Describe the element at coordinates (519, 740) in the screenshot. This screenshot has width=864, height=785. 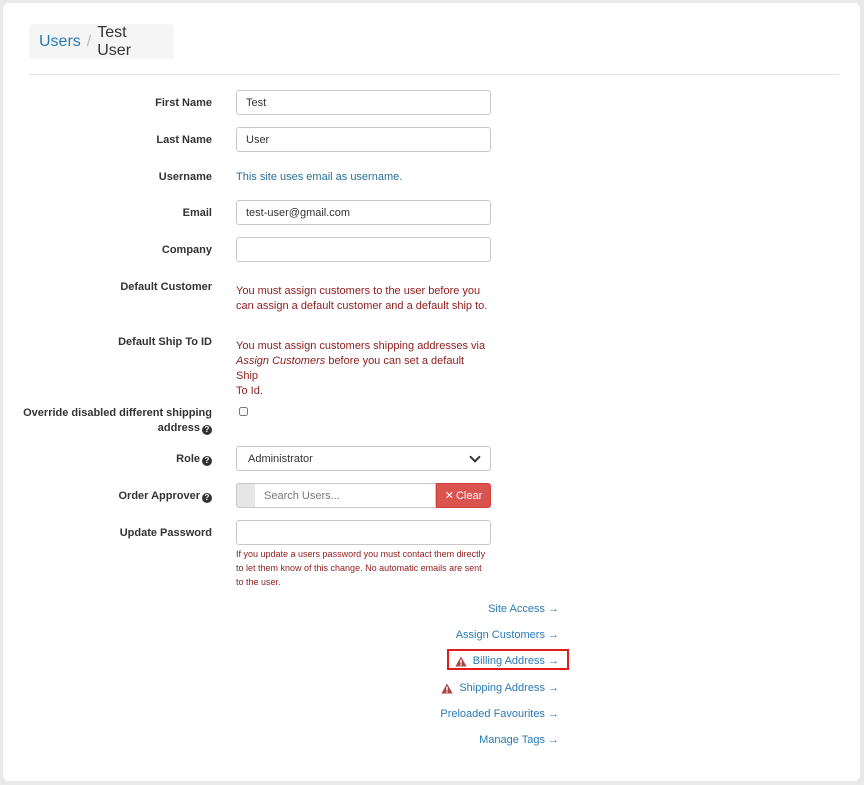
I see `manage-tags-link: Manage Tags →` at that location.